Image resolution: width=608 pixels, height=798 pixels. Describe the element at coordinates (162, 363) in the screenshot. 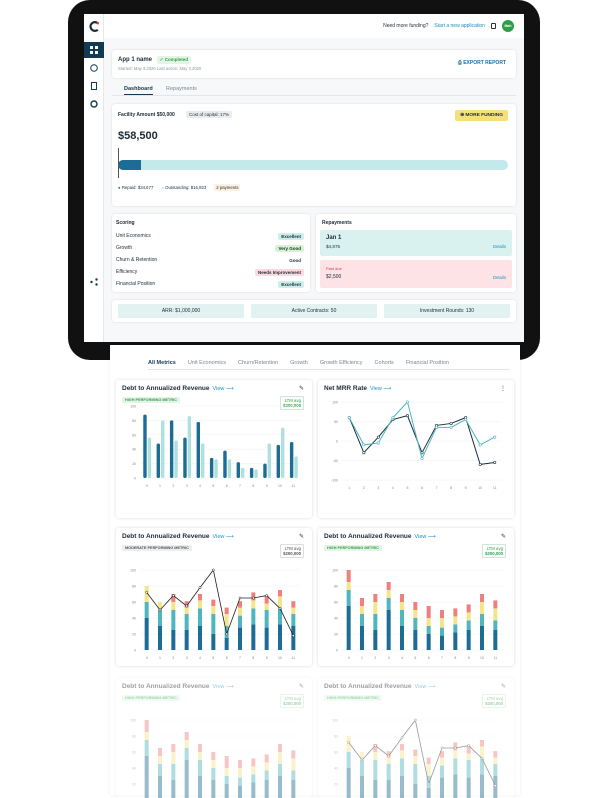

I see `metric-tab: All Metrics` at that location.